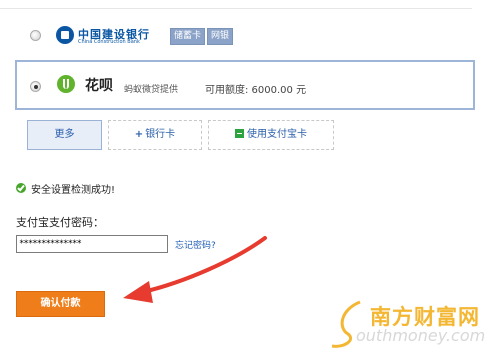 This screenshot has height=361, width=500. Describe the element at coordinates (236, 8) in the screenshot. I see `top-divider` at that location.